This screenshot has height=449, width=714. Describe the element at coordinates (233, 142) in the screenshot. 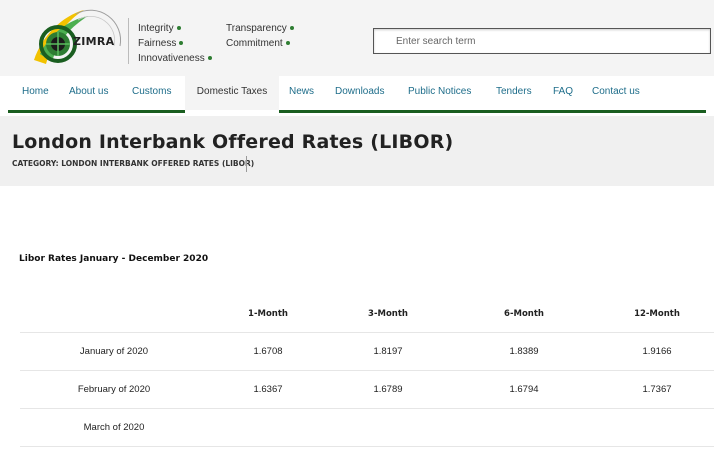

I see `page-title: London Interbank Offered Rates (LIBOR)` at that location.